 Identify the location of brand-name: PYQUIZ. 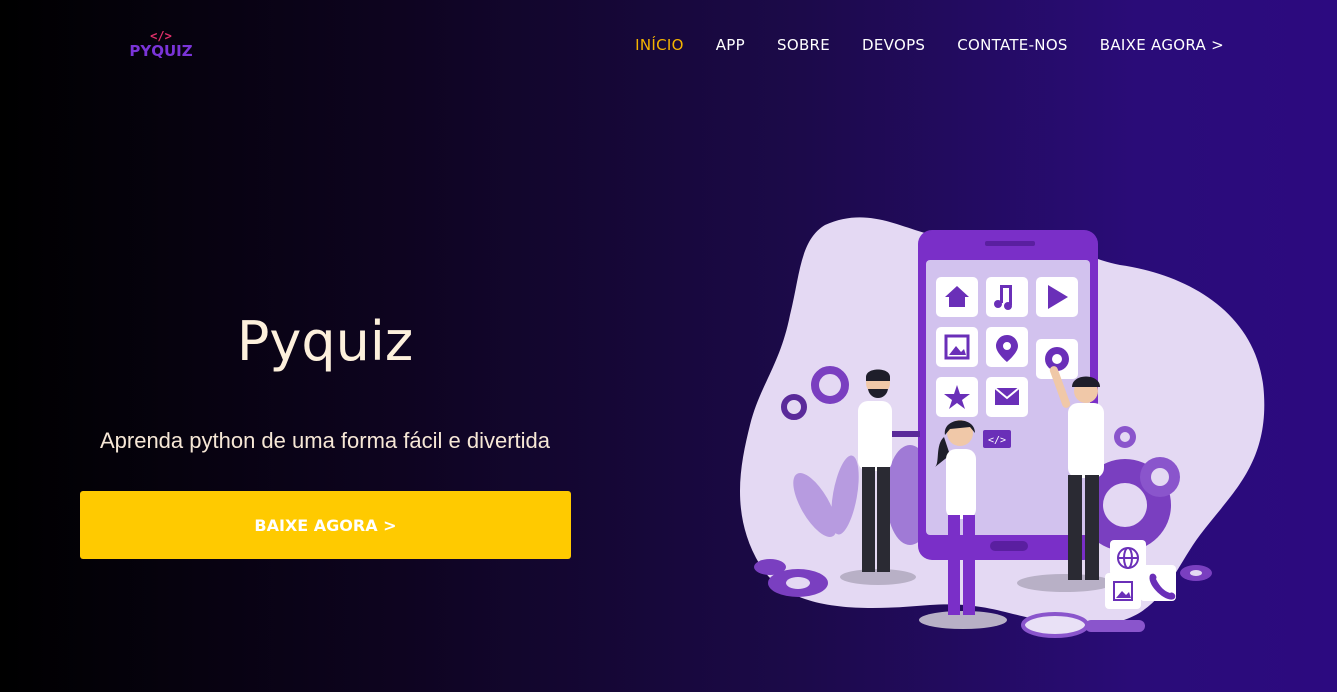
(161, 51).